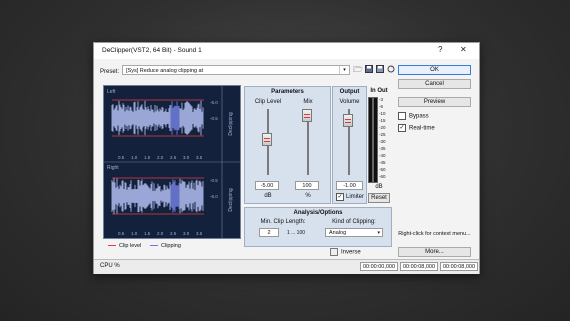  Describe the element at coordinates (267, 185) in the screenshot. I see `clip-level-value: -5.00` at that location.